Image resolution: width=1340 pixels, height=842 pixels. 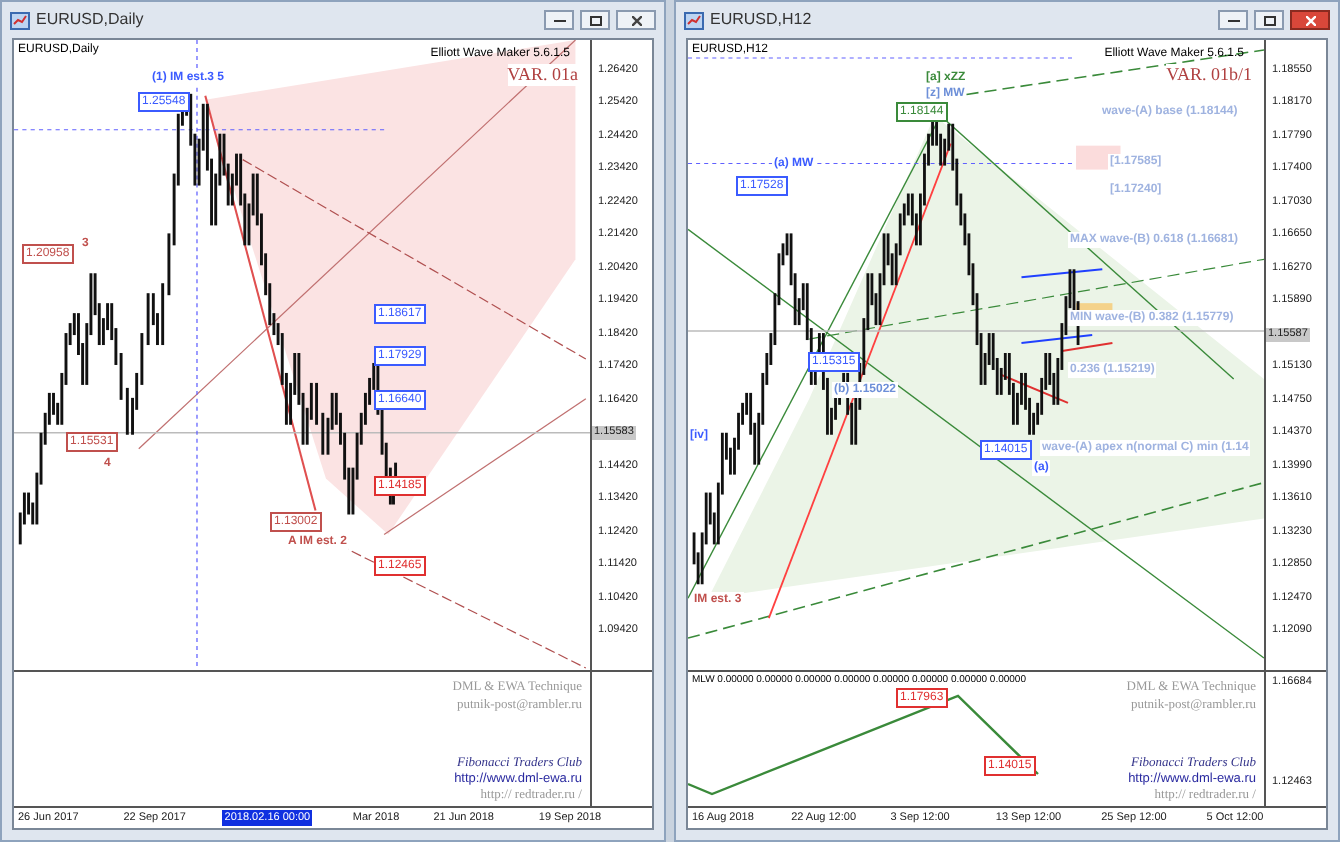 What do you see at coordinates (1209, 75) in the screenshot?
I see `variant-label: VAR. 01b/1` at bounding box center [1209, 75].